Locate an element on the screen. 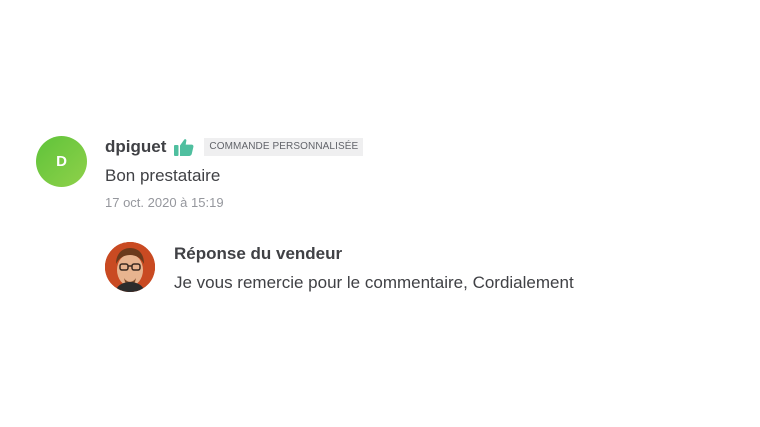 The image size is (760, 427). thumbs-up-icon is located at coordinates (184, 147).